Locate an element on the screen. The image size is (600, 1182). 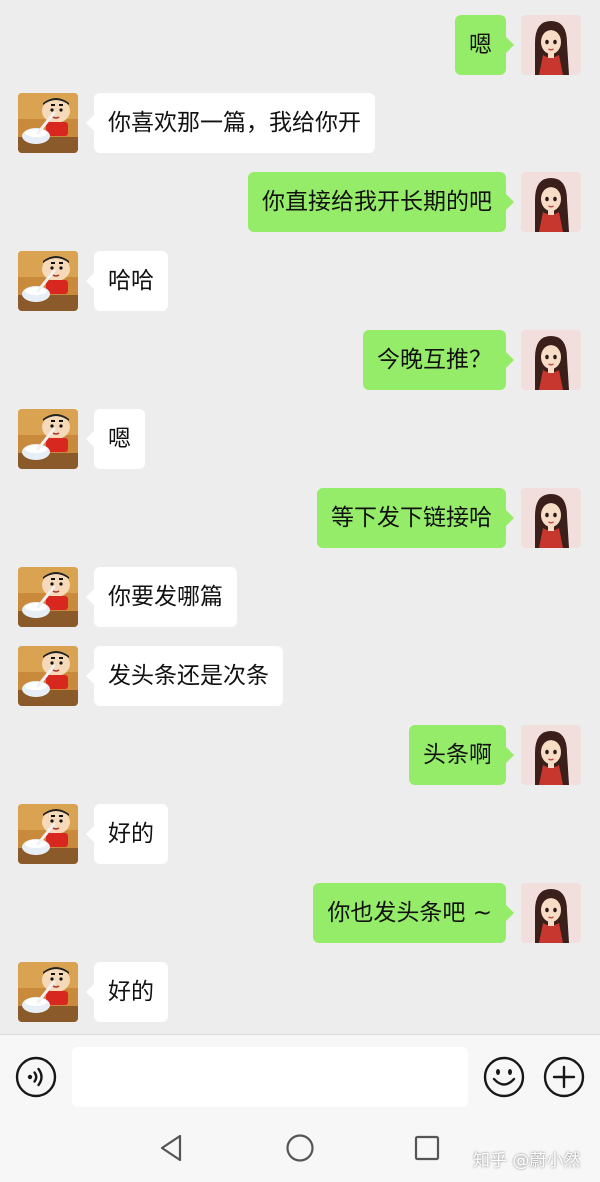
message-bubble: 你直接给我开长期的吧 is located at coordinates (381, 202).